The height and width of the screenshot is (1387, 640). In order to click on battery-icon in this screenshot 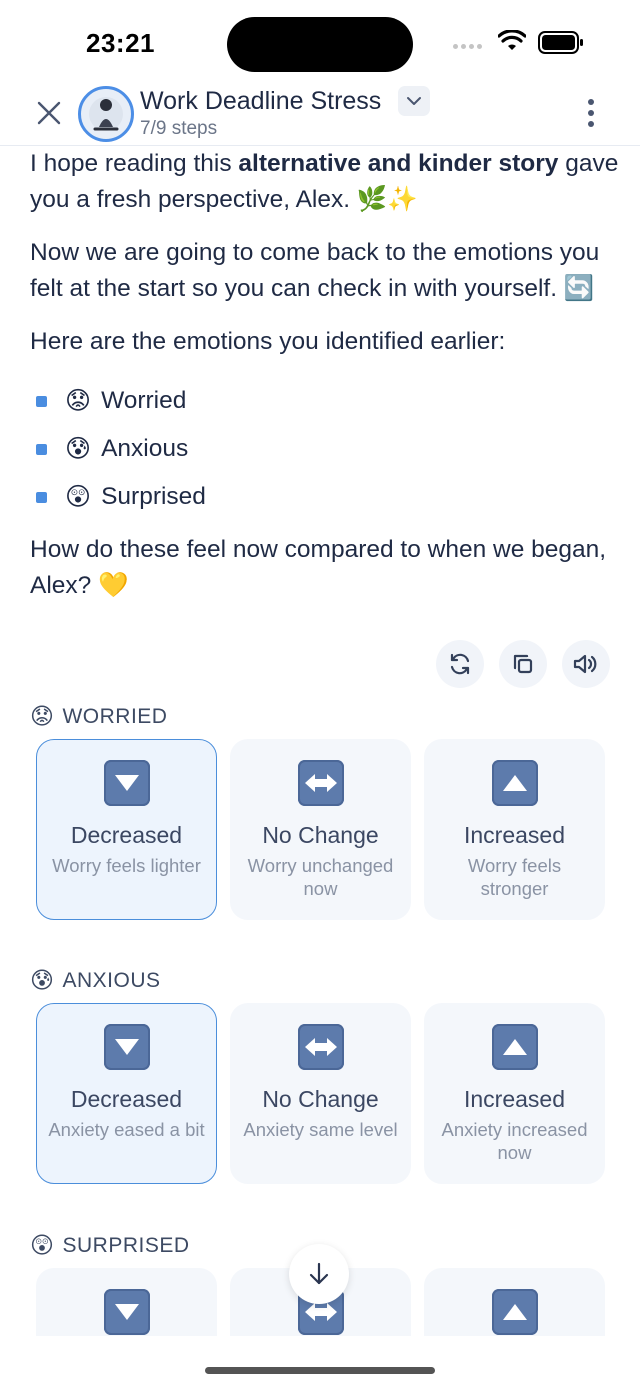, I will do `click(560, 42)`.